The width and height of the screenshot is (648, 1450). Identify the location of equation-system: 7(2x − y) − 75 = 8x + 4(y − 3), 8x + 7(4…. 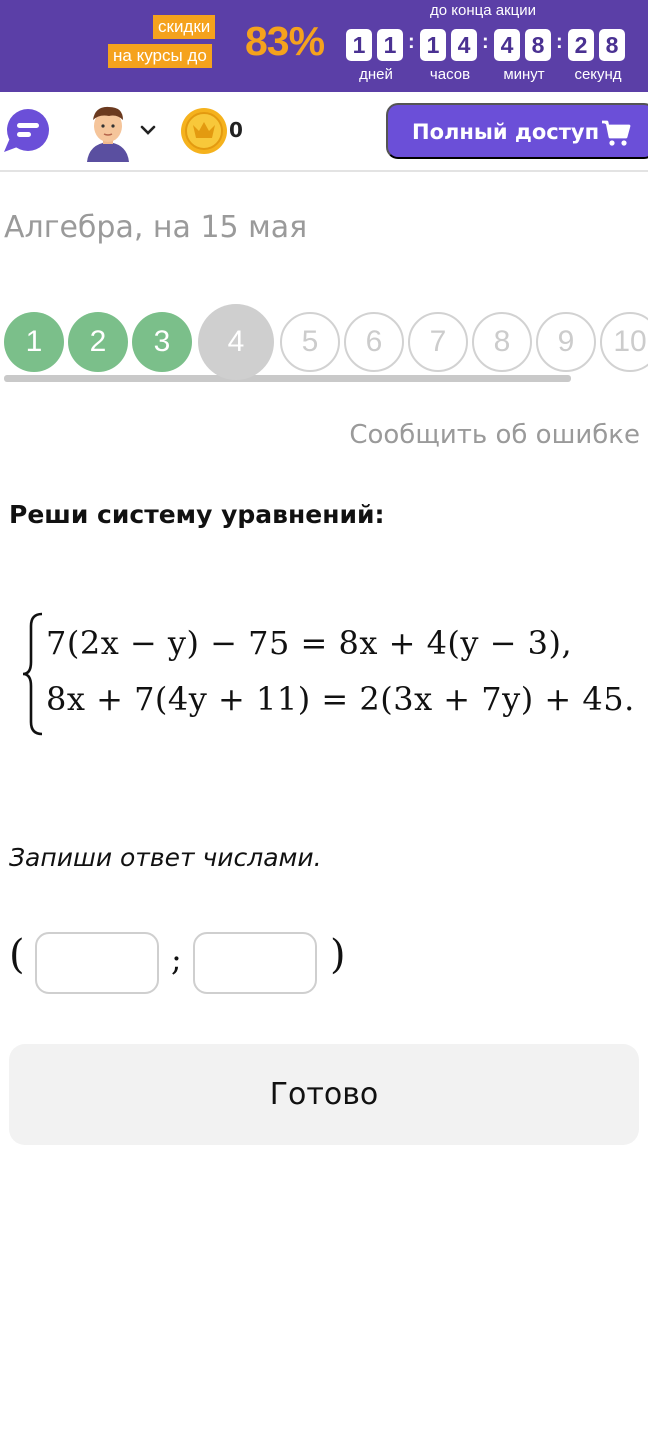
(335, 674).